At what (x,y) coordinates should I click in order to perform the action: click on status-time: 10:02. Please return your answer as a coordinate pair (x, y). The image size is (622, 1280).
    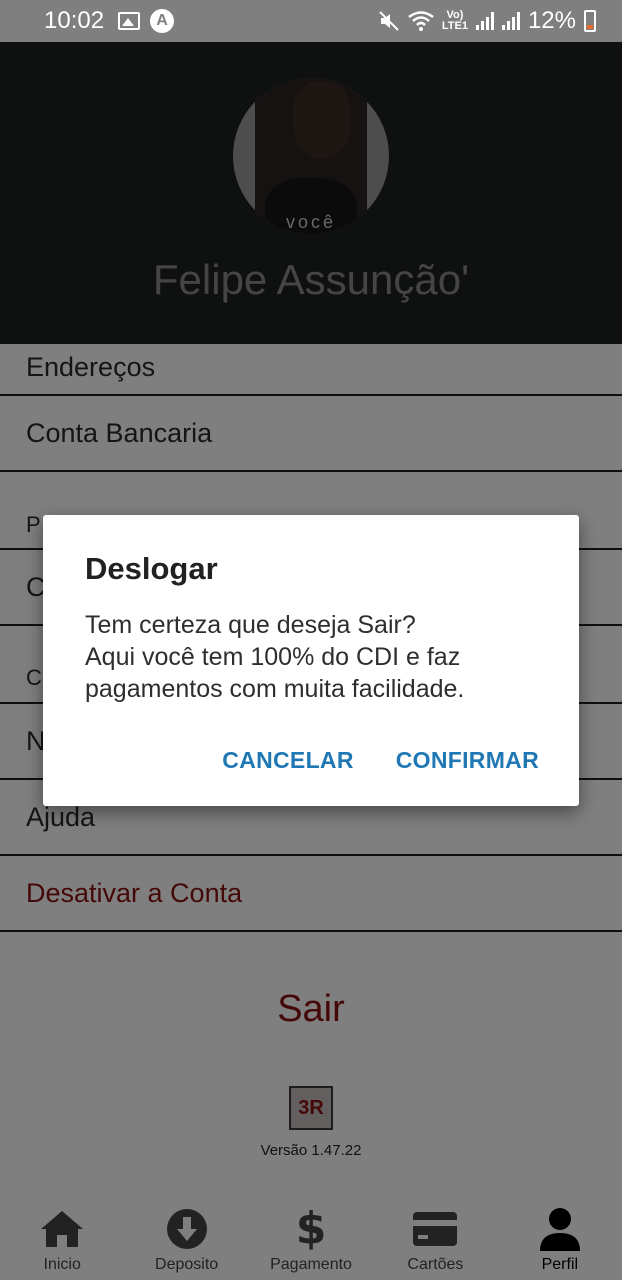
    Looking at the image, I should click on (74, 20).